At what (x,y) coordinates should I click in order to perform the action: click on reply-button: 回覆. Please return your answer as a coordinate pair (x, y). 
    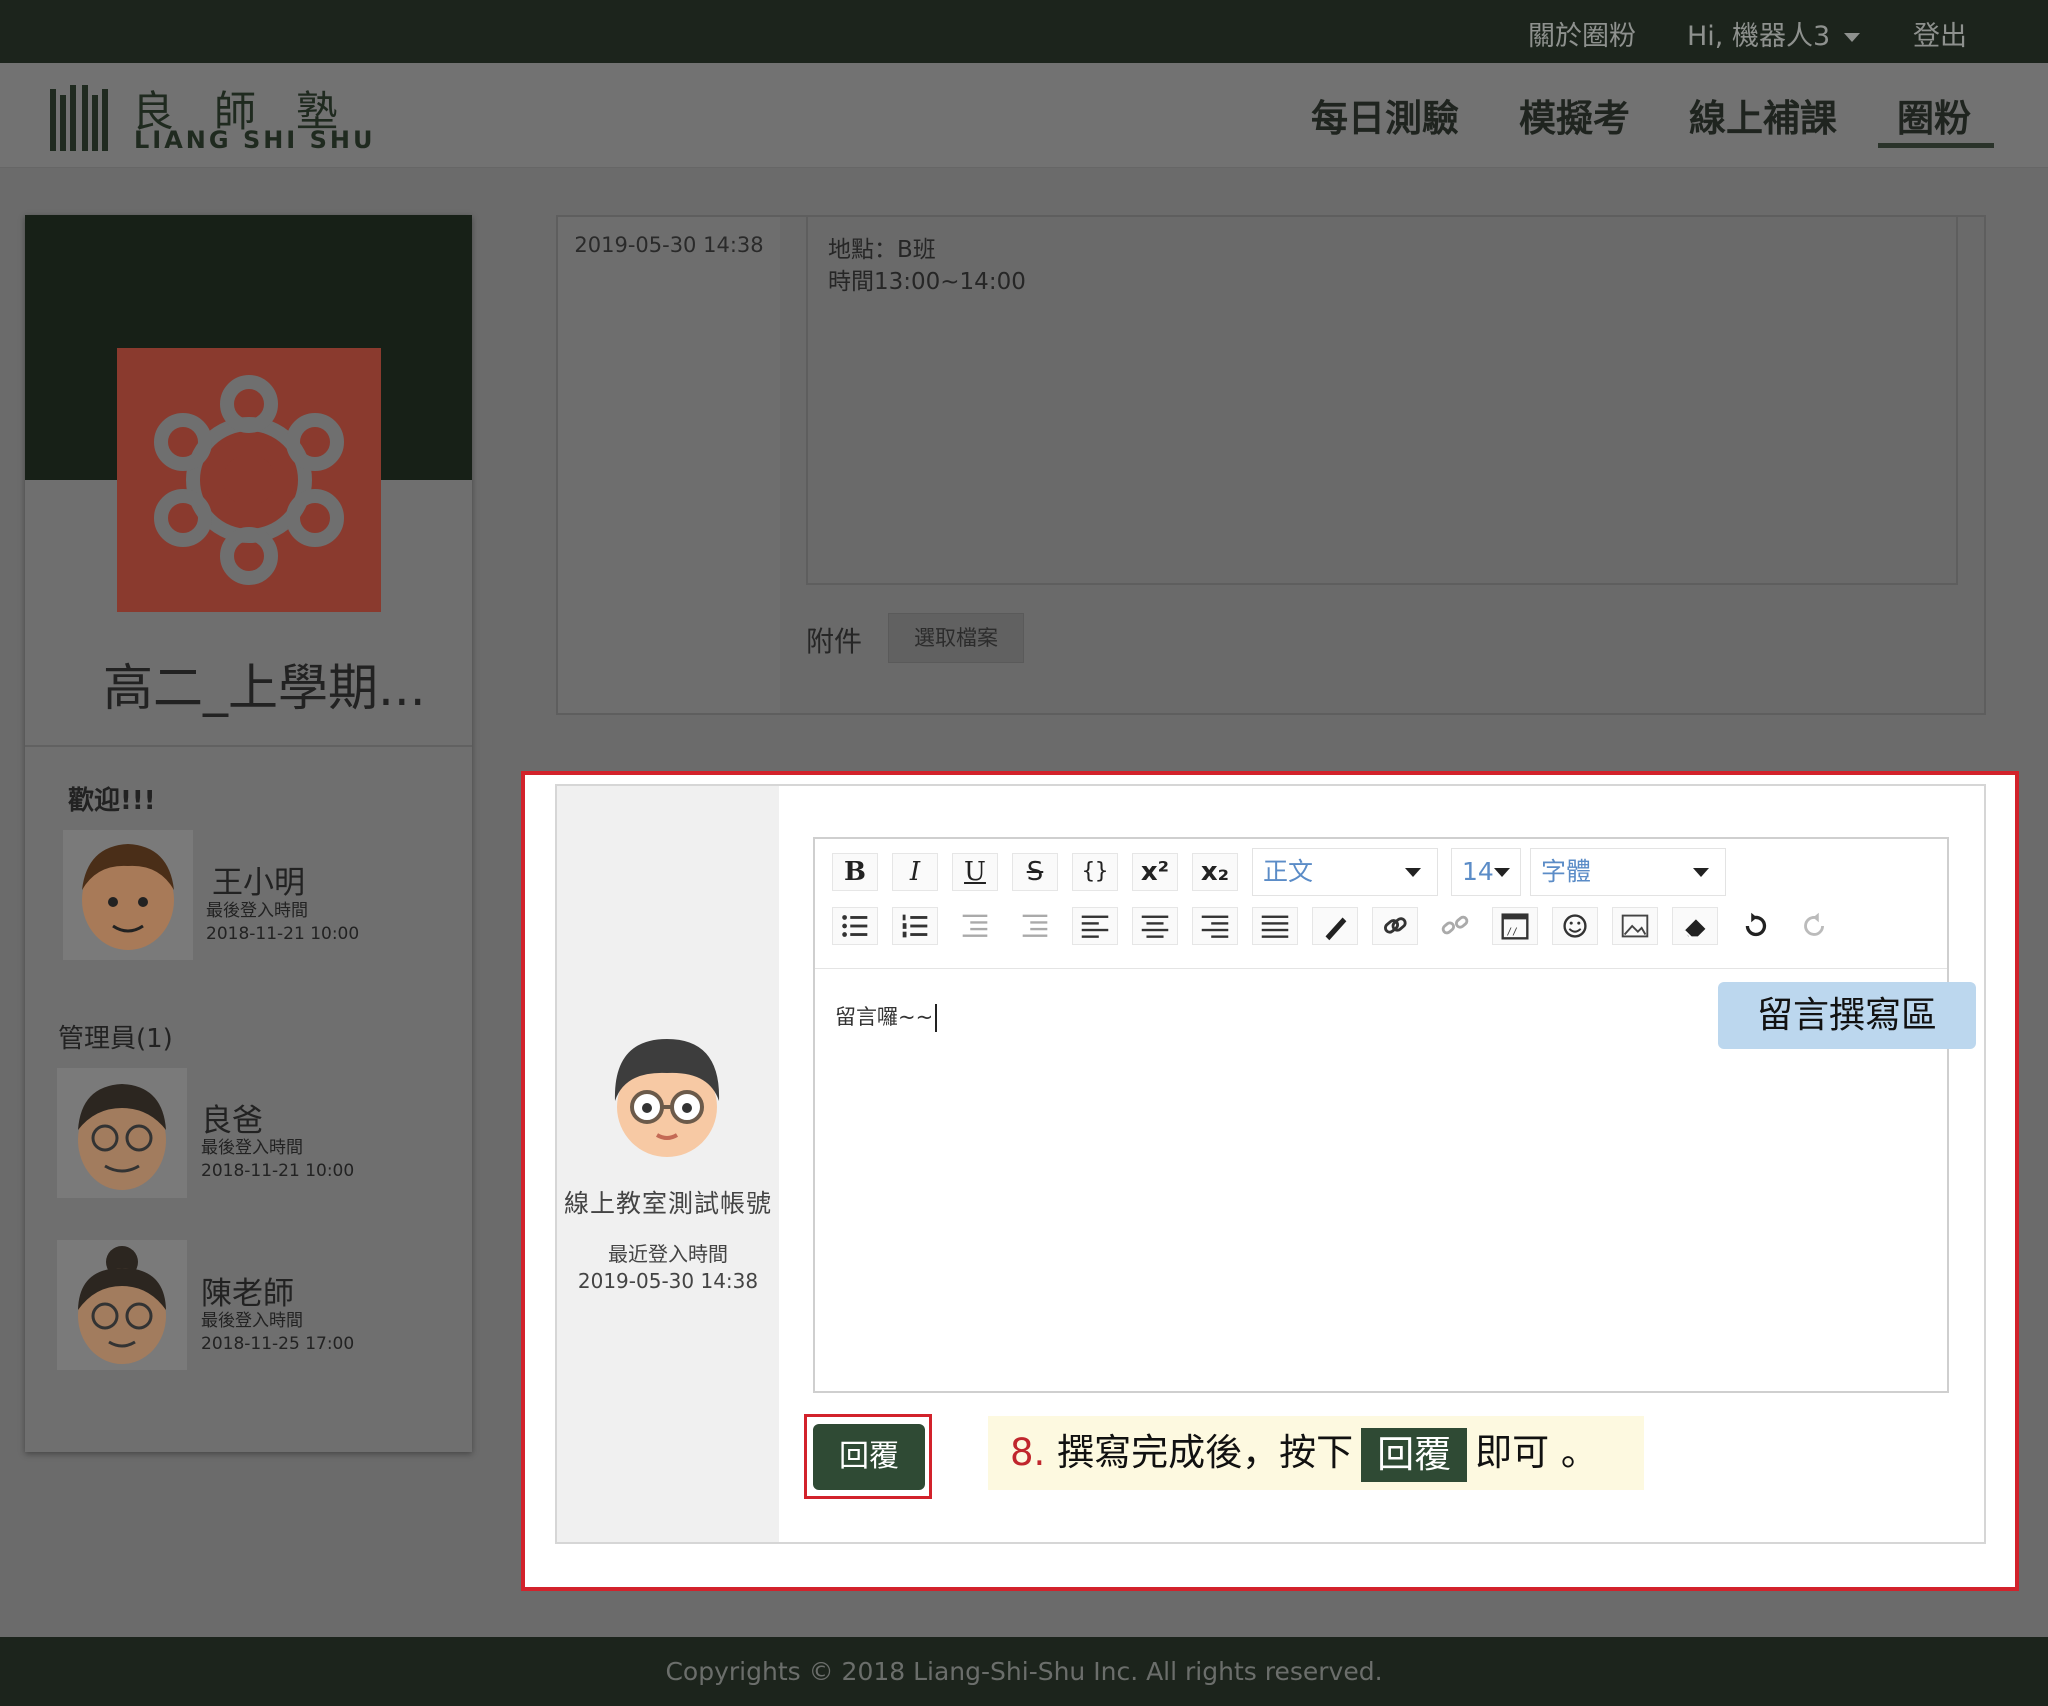
    Looking at the image, I should click on (869, 1457).